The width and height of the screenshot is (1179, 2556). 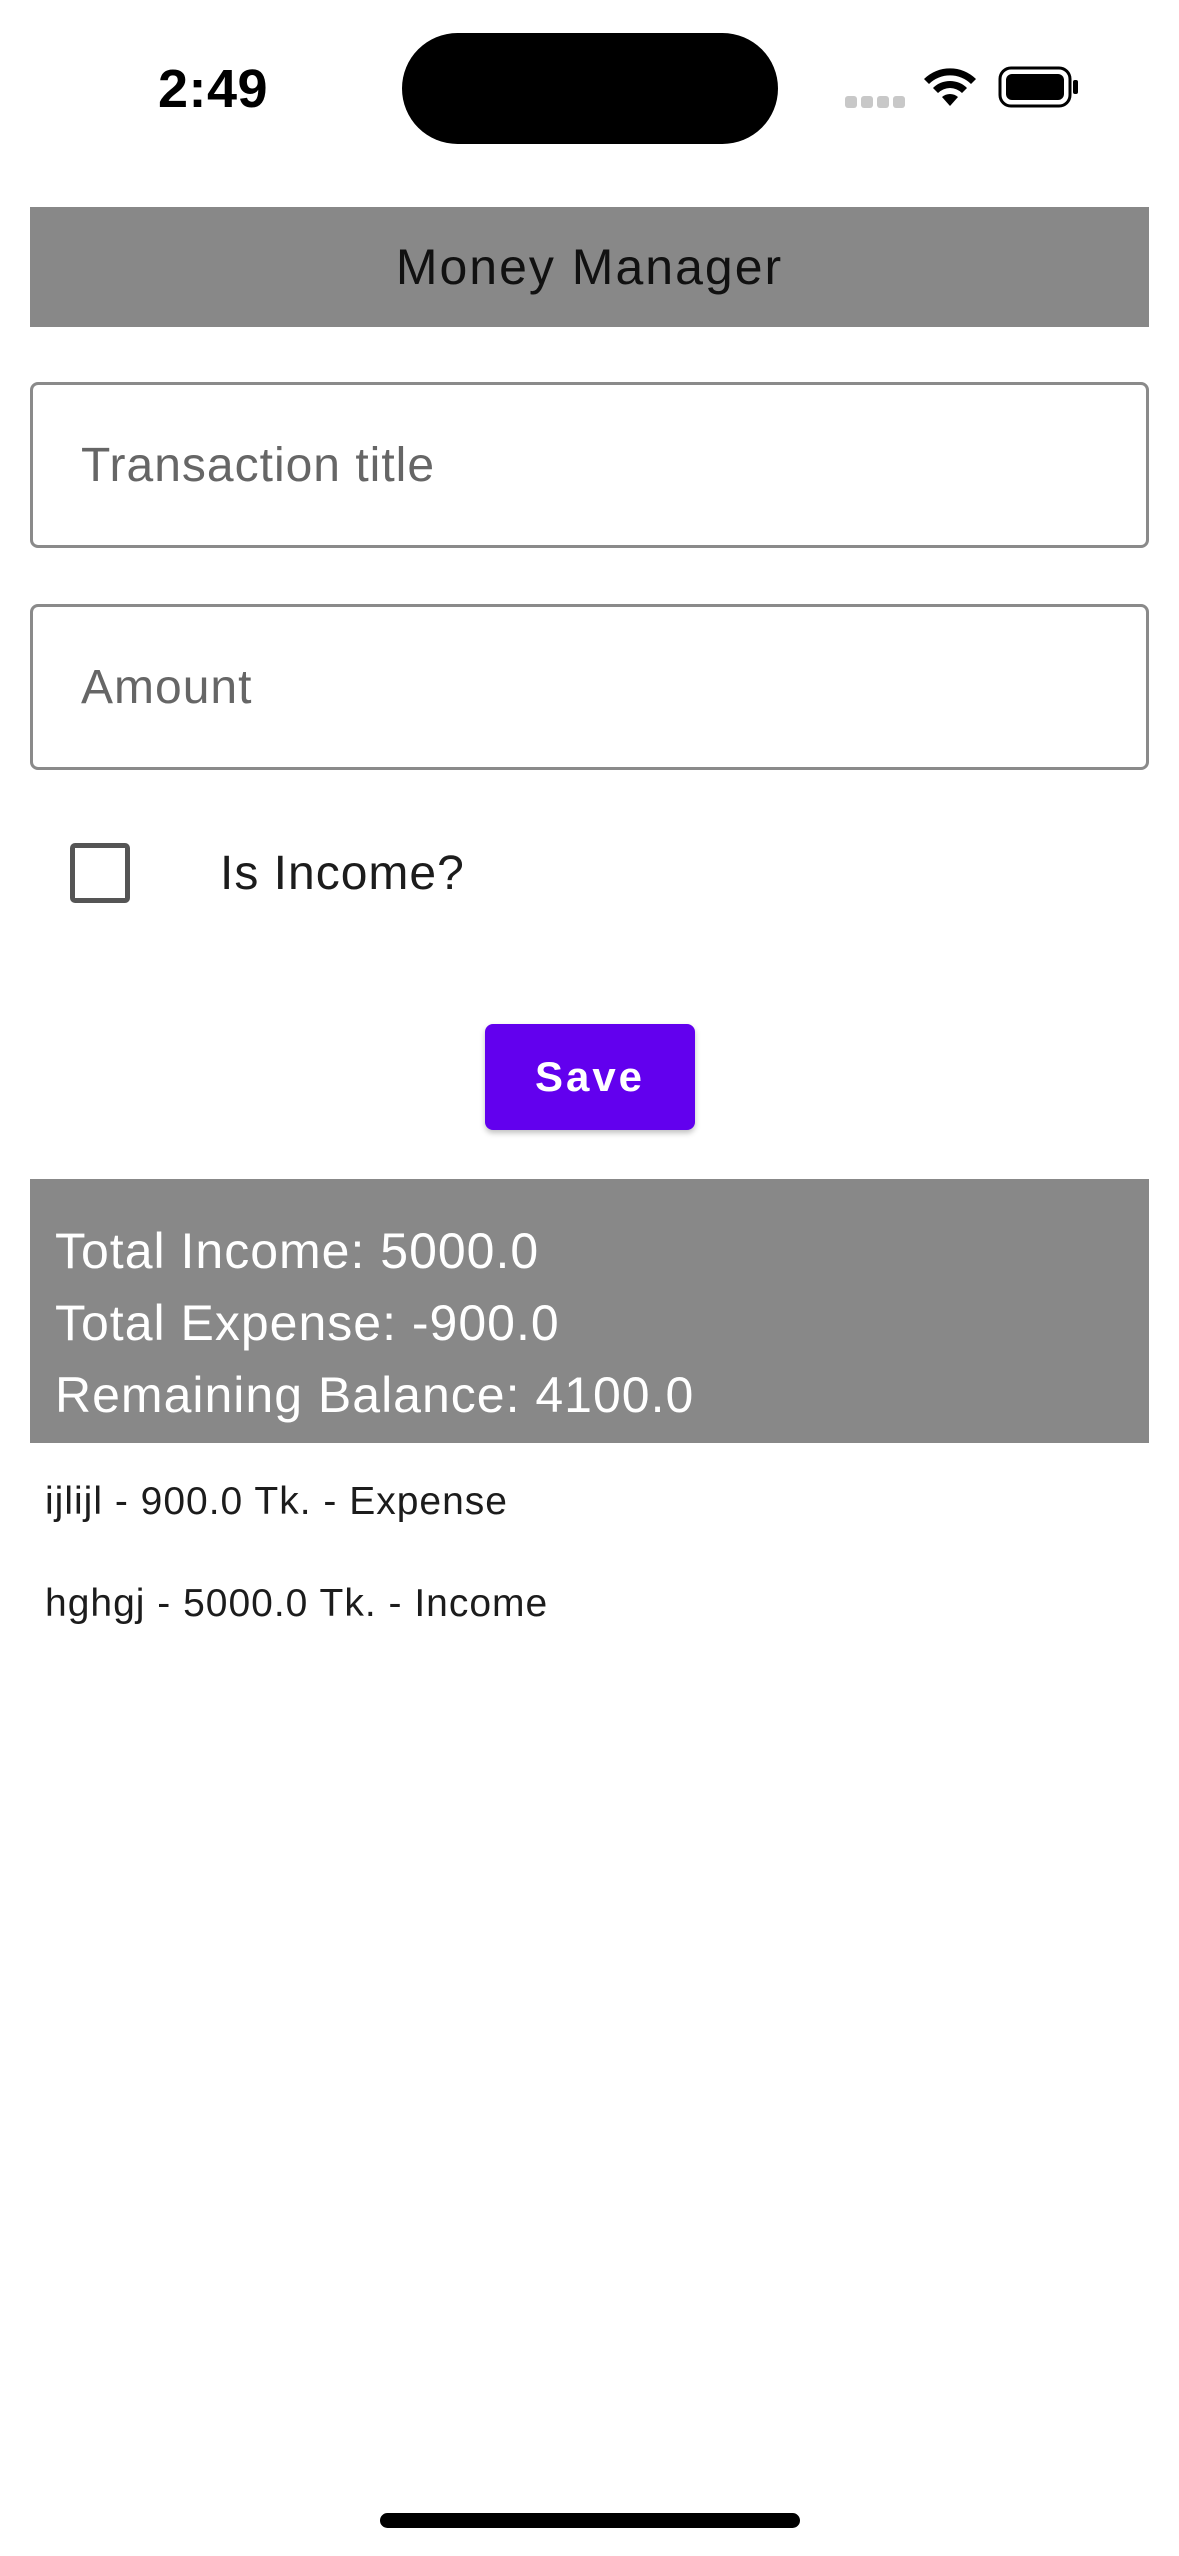 I want to click on transaction-title-input, so click(x=589, y=465).